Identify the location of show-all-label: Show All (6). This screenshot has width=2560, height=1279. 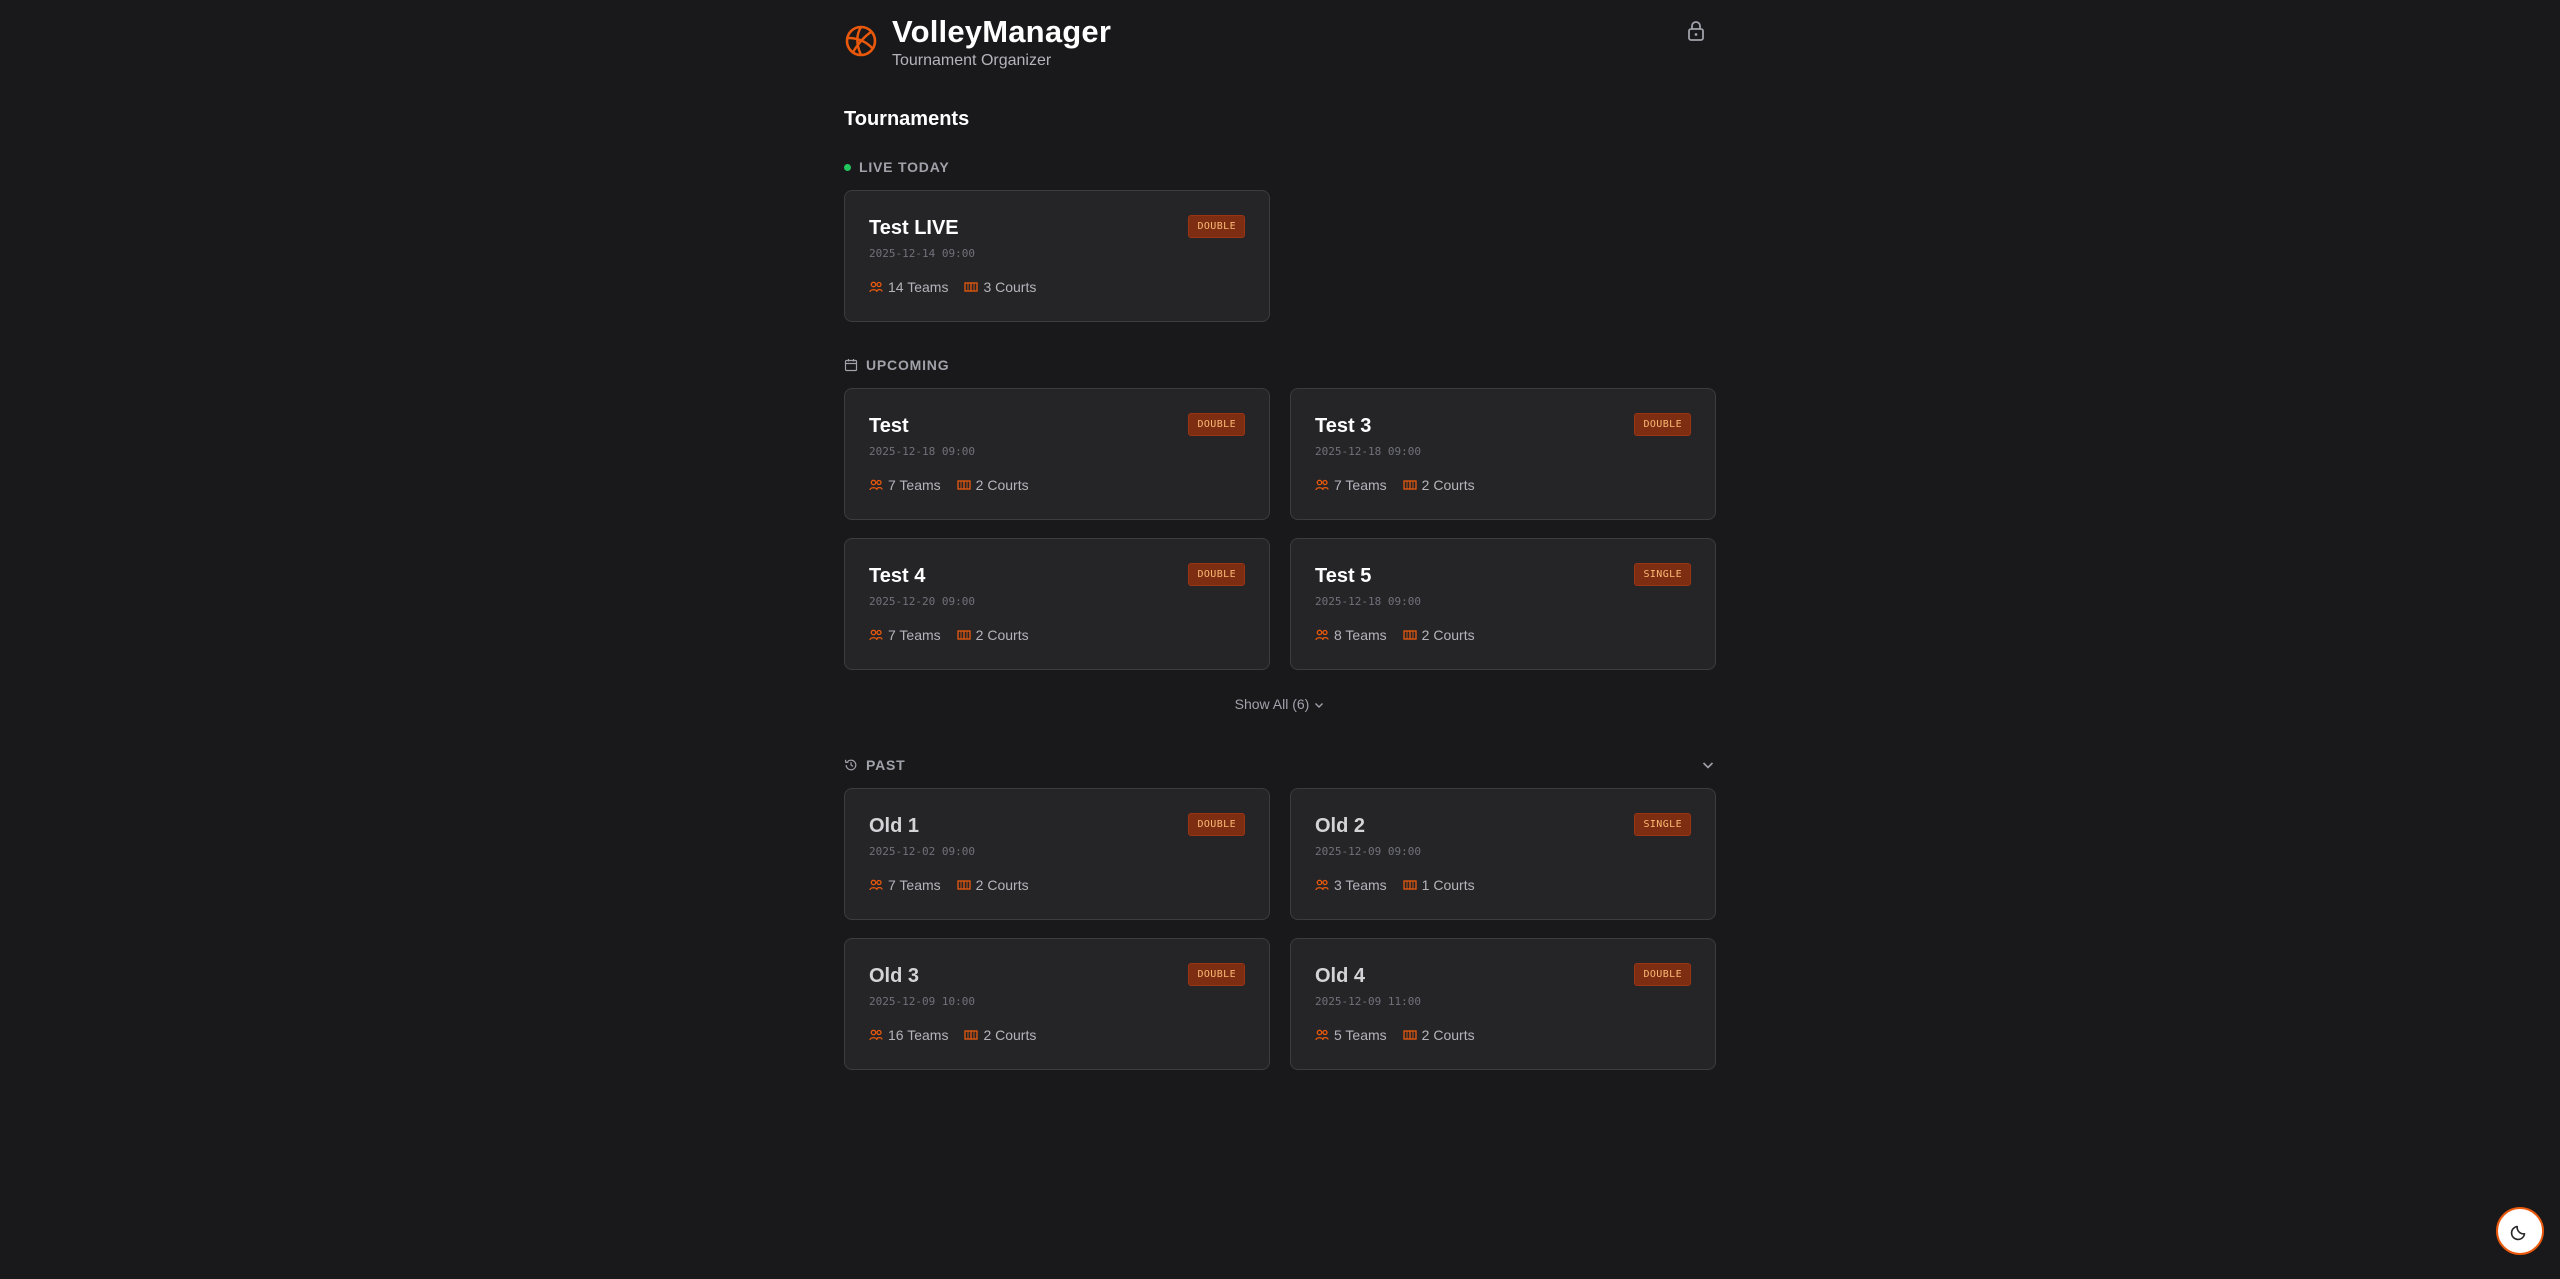
(1272, 704).